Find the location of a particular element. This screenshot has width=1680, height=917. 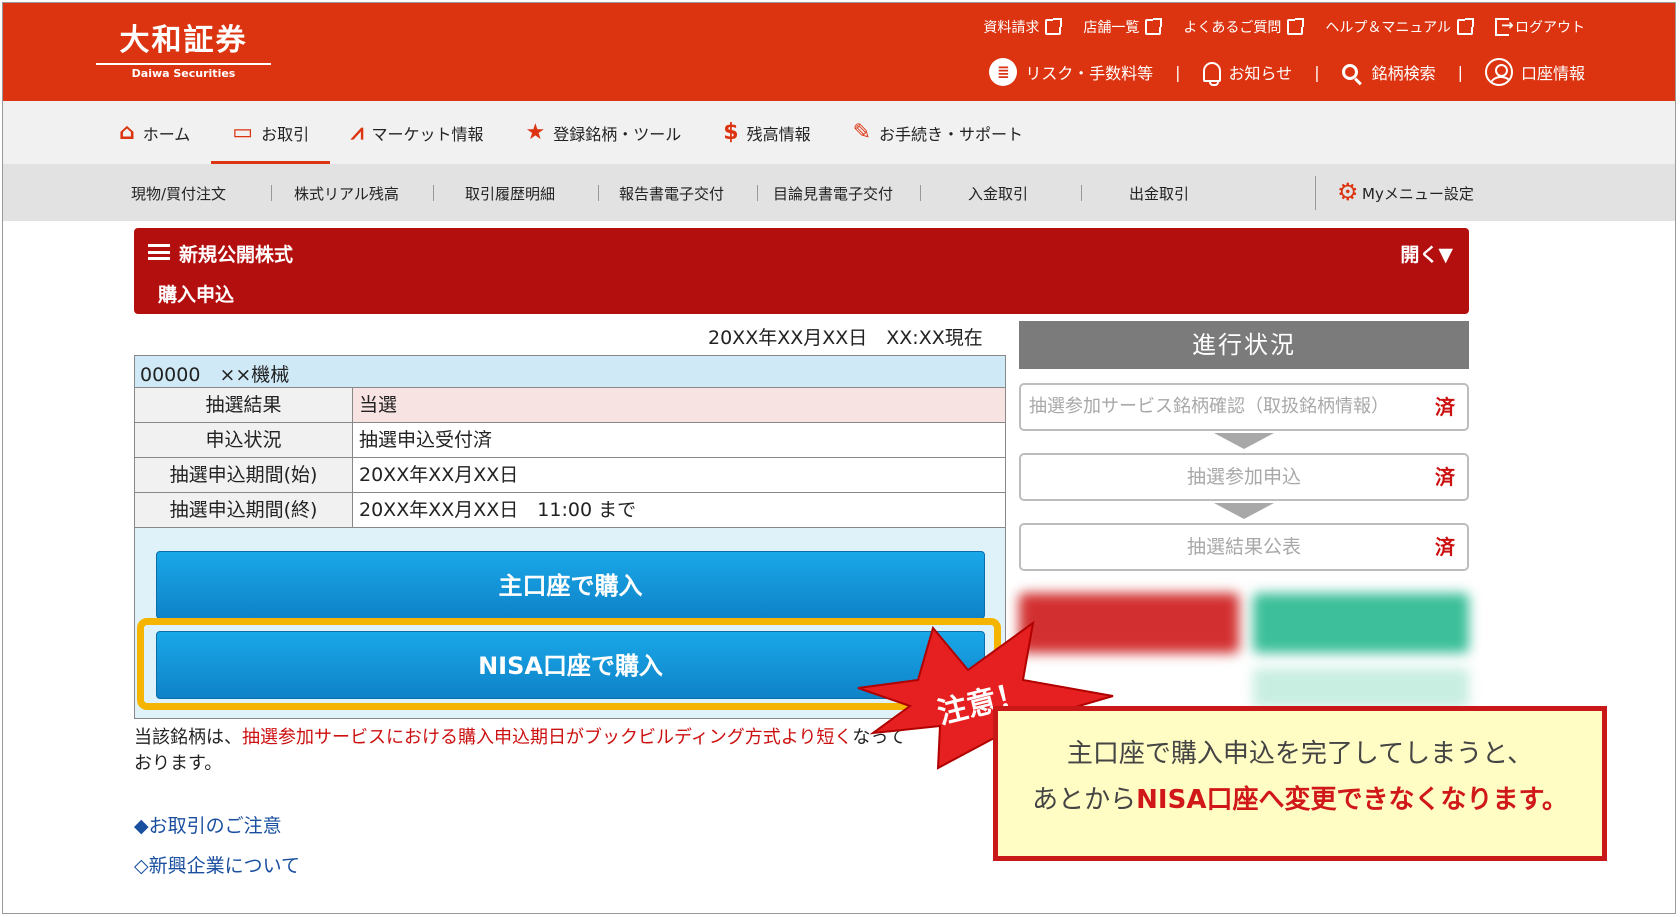

table-row: 抽選申込期間(終) 20XX年XX月XX日 11:00 まで is located at coordinates (570, 510).